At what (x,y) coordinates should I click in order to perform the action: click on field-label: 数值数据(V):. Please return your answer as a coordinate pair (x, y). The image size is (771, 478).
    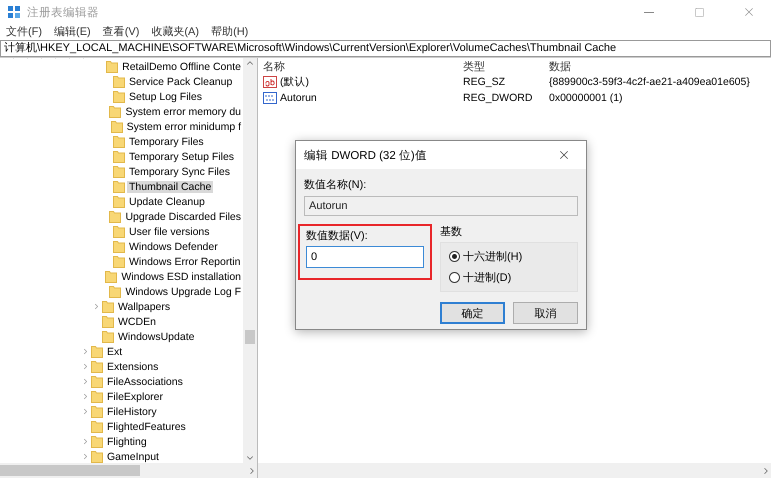
    Looking at the image, I should click on (337, 236).